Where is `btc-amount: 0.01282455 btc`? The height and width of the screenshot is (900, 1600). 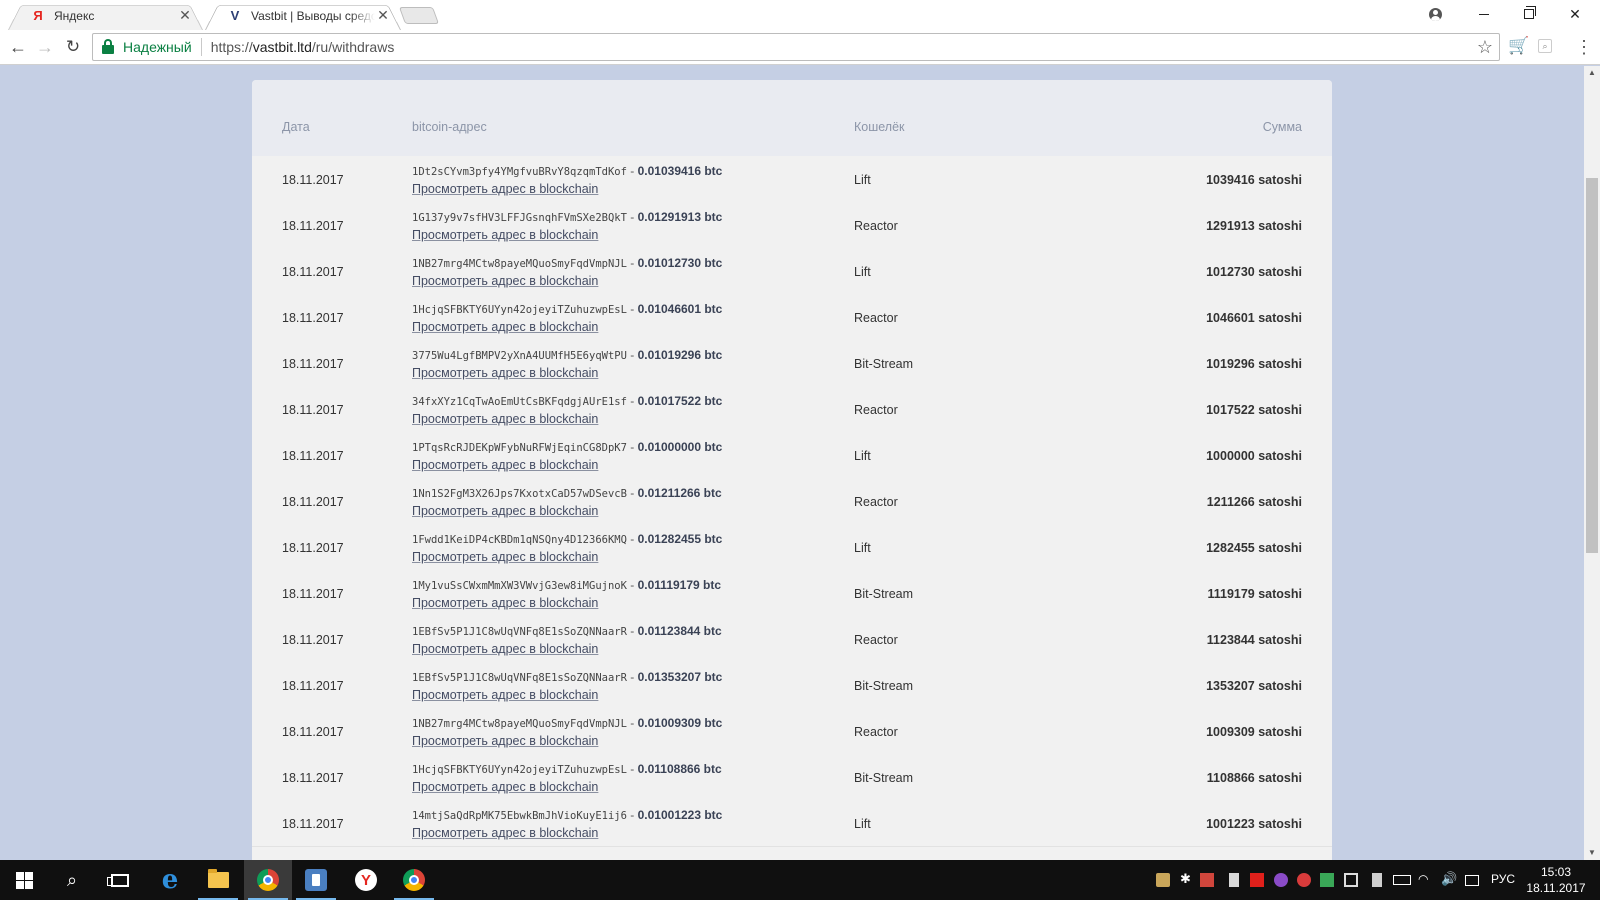
btc-amount: 0.01282455 btc is located at coordinates (680, 539).